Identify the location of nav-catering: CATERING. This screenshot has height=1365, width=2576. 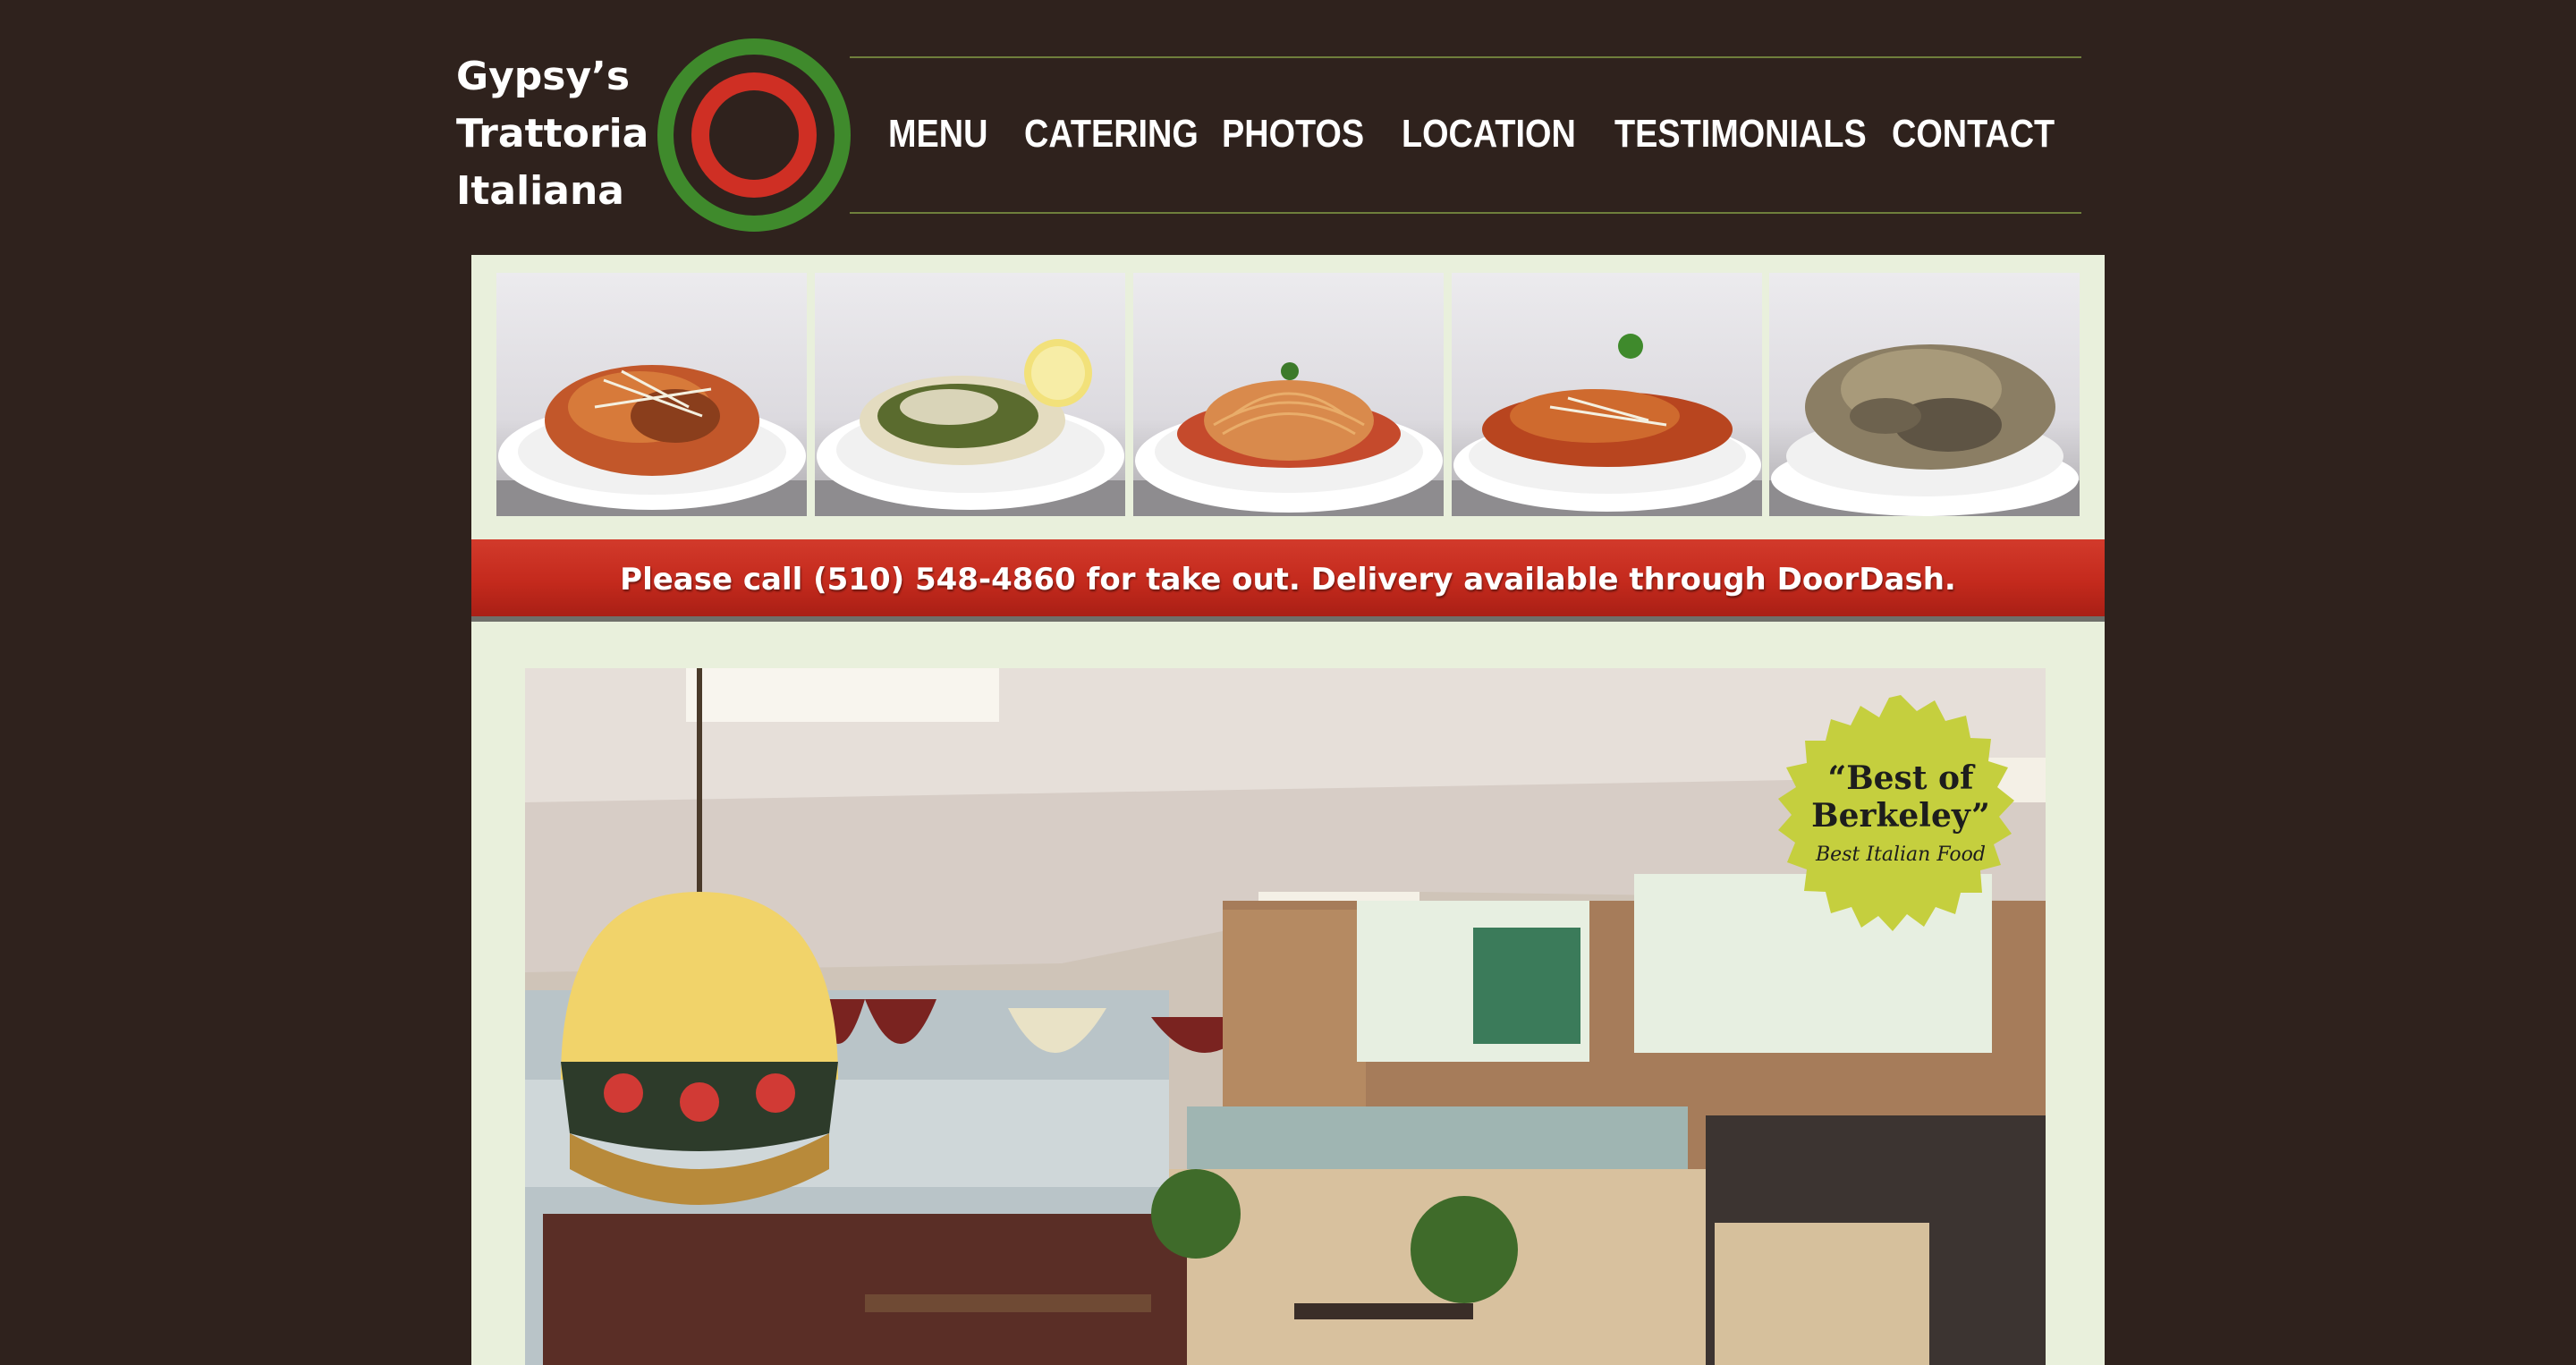
(1111, 134).